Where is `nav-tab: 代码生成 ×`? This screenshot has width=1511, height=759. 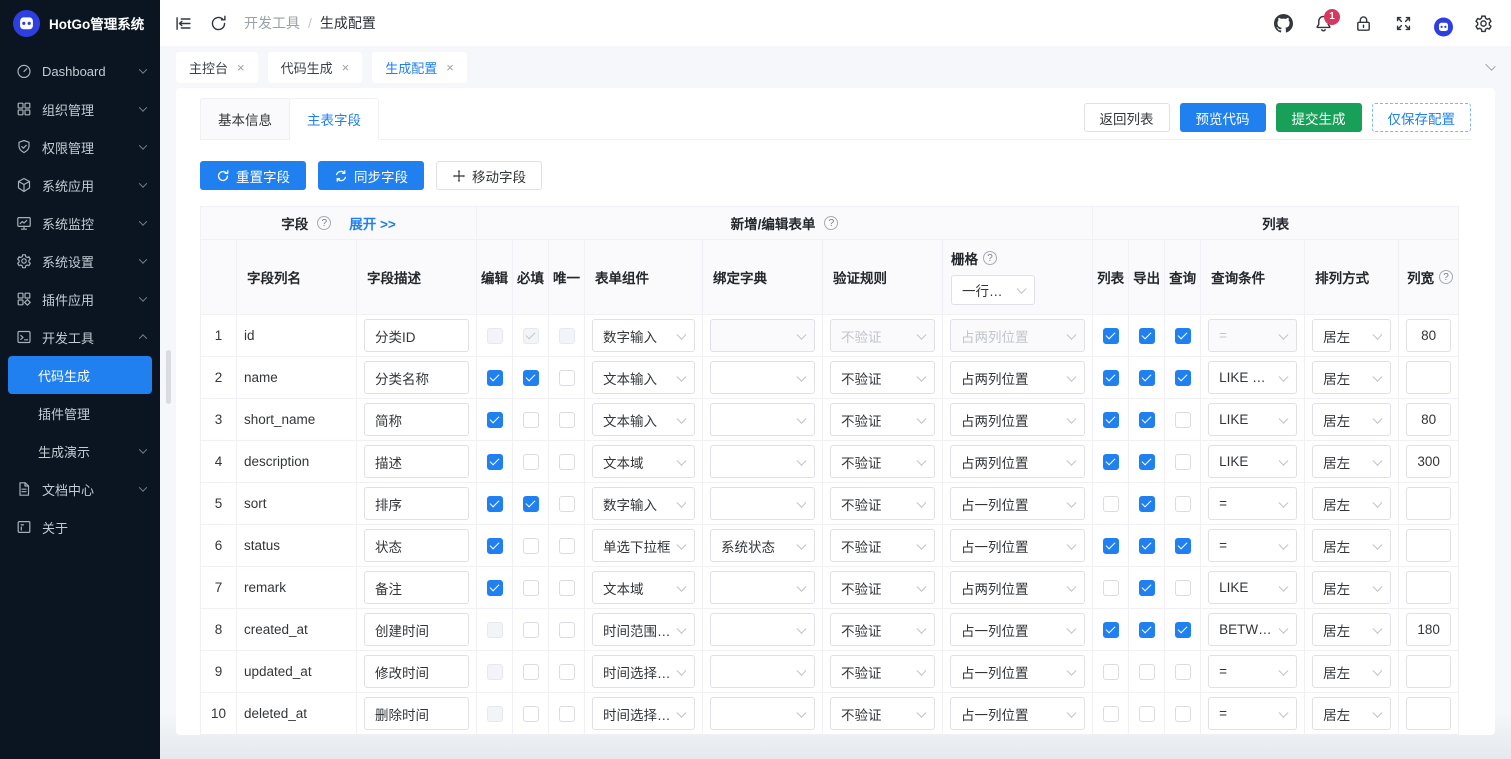
nav-tab: 代码生成 × is located at coordinates (315, 67).